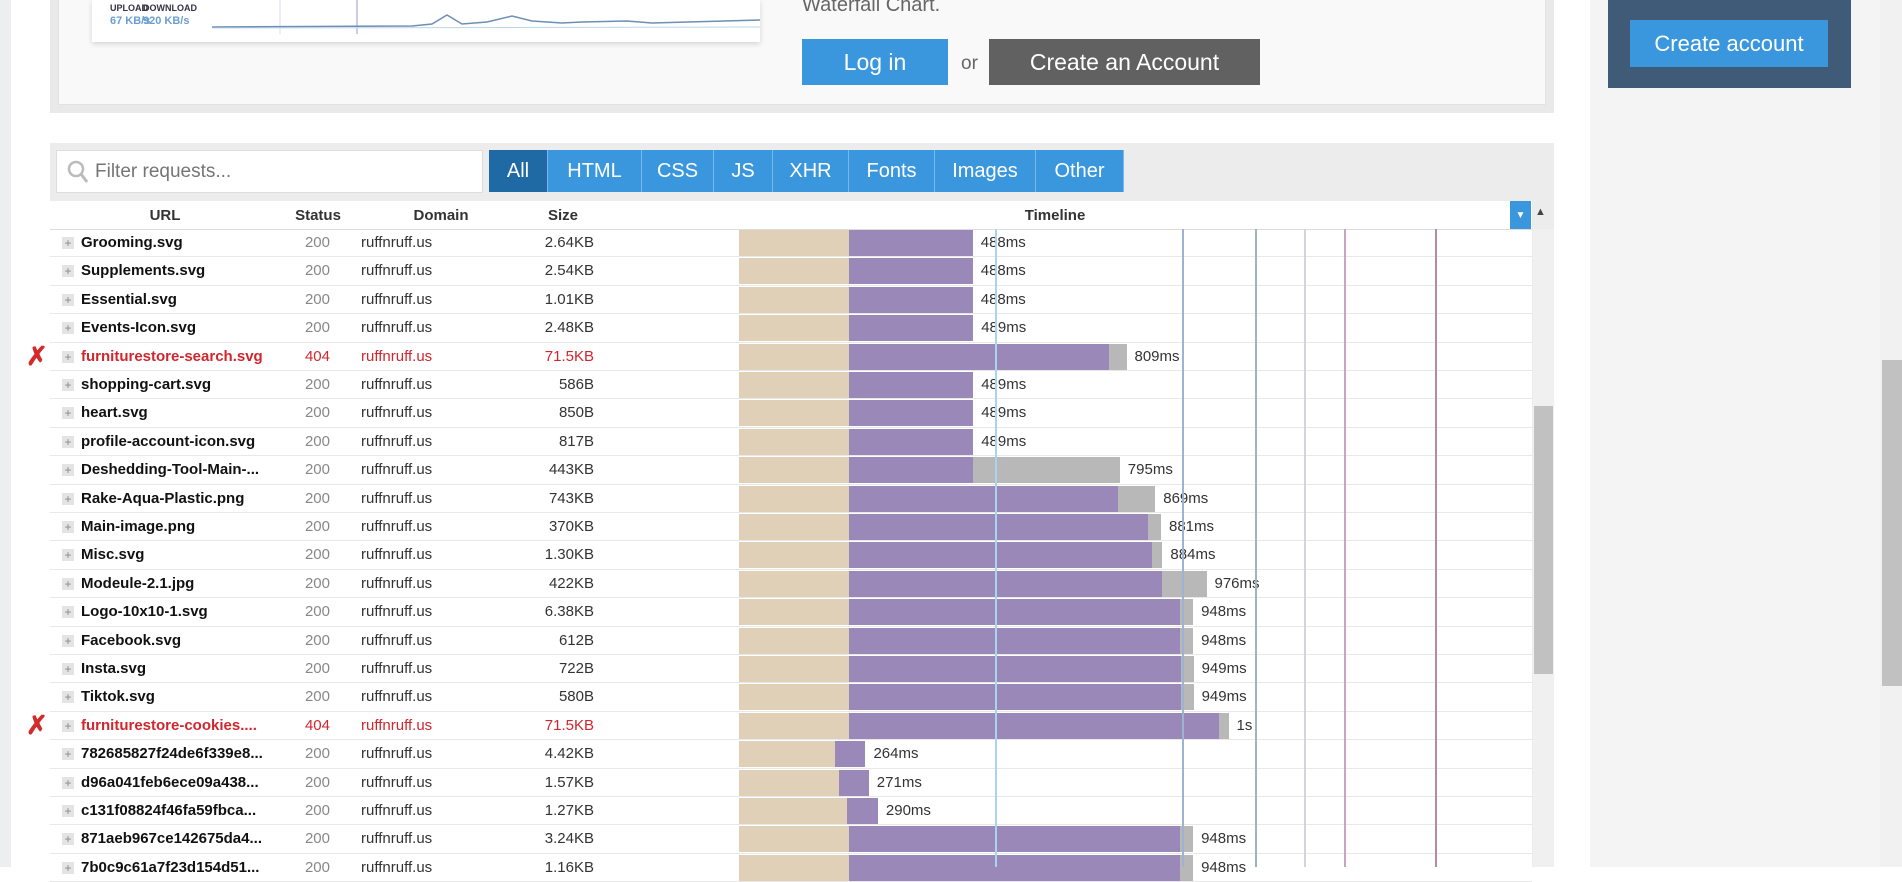 The image size is (1902, 882). I want to click on table-row: + heart.svg 200 ruffnruff.us 850B 489ms, so click(791, 413).